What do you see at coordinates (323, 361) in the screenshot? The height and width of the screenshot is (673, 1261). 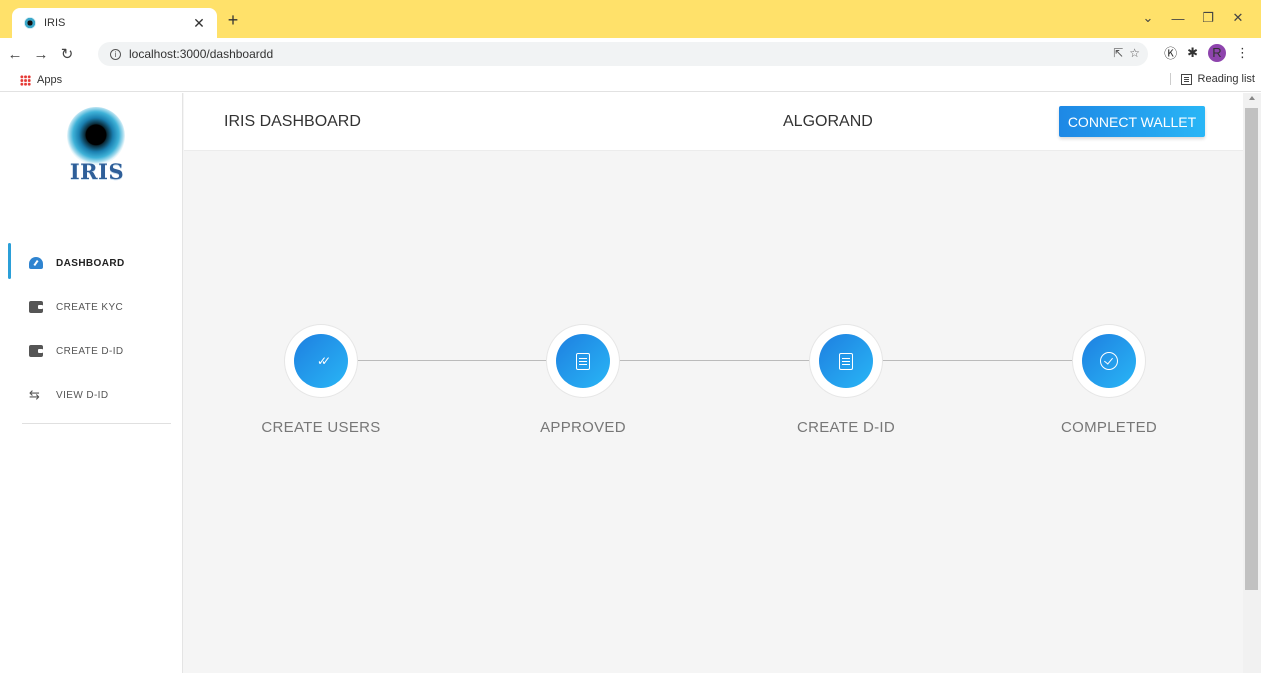 I see `double-check-icon: ✓✓` at bounding box center [323, 361].